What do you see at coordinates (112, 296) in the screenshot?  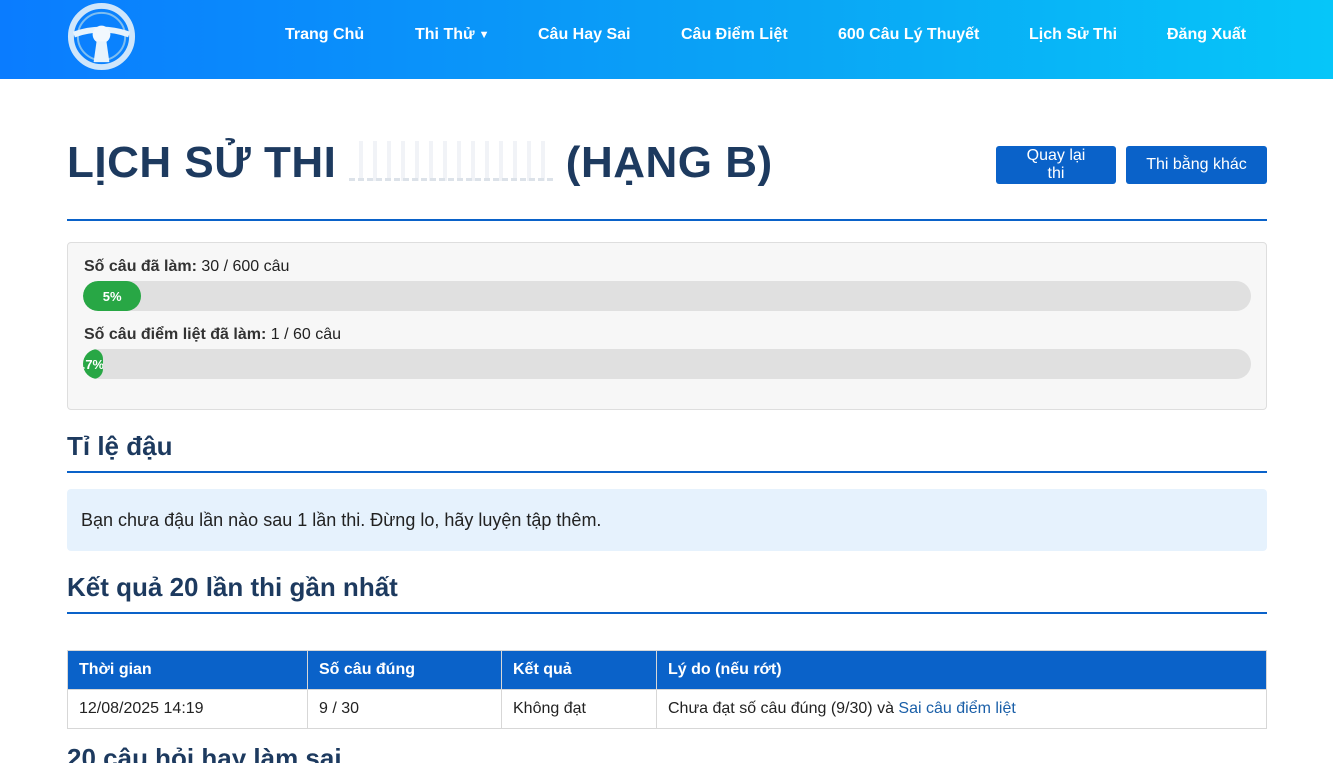 I see `questions-done-progress-fill: 5%` at bounding box center [112, 296].